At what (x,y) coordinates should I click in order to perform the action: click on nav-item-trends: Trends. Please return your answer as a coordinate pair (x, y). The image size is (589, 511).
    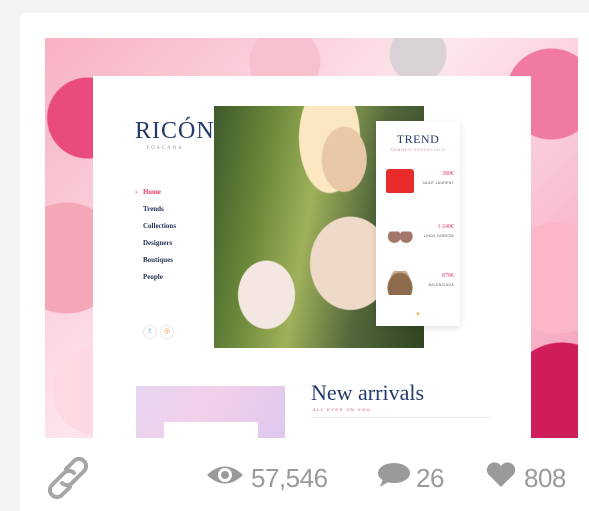
    Looking at the image, I should click on (153, 209).